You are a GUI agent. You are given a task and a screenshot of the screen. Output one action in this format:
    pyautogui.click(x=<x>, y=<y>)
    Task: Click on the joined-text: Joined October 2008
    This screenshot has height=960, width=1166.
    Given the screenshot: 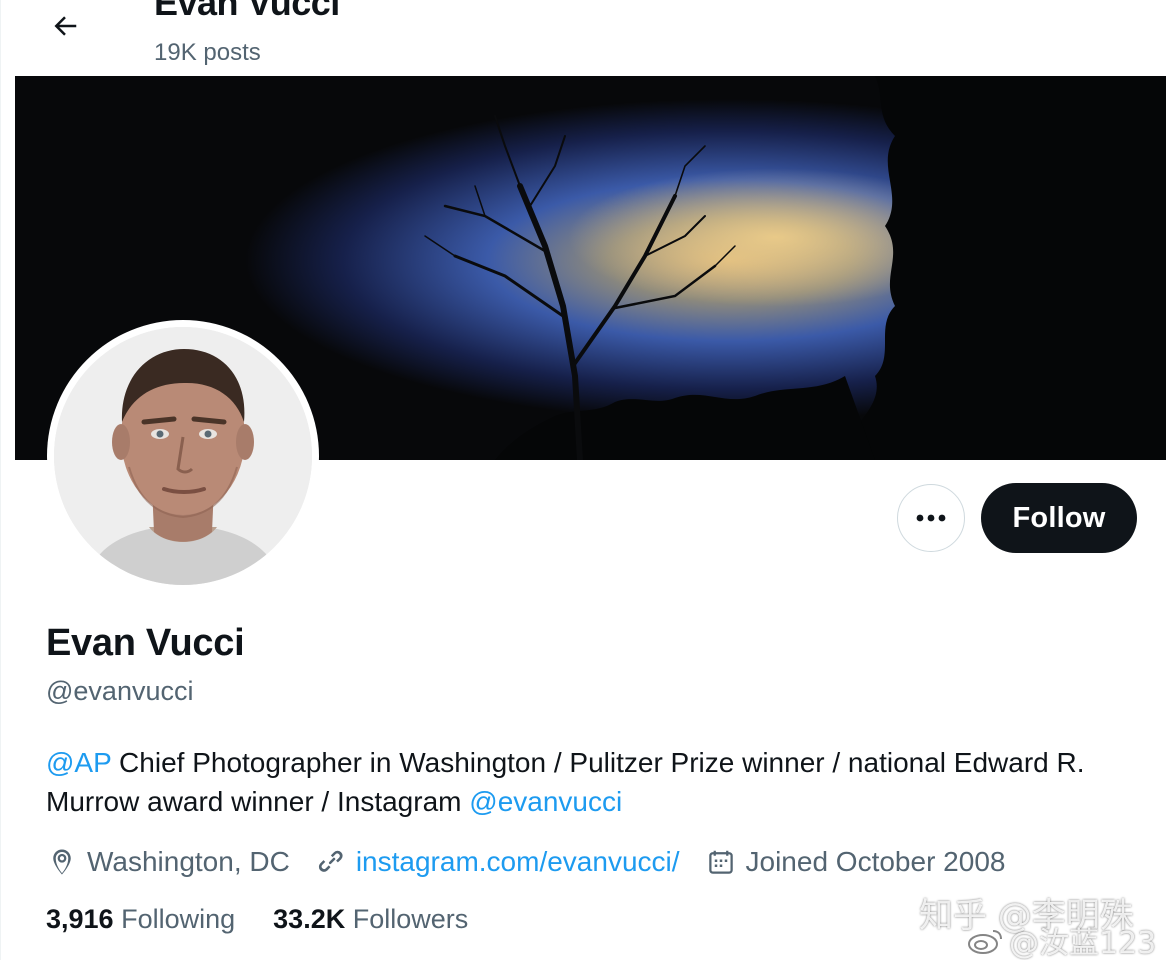 What is the action you would take?
    pyautogui.click(x=875, y=861)
    